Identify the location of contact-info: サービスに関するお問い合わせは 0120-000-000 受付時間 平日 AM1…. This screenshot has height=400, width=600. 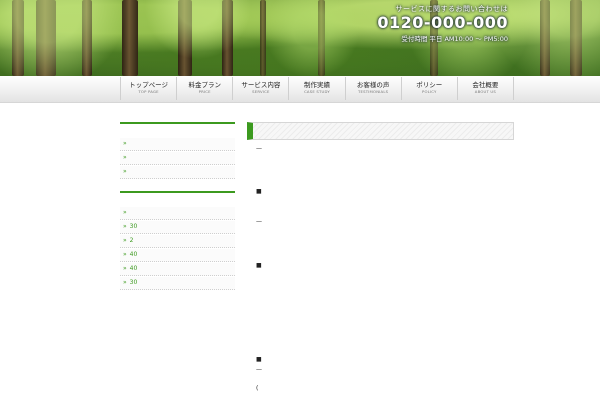
(442, 23).